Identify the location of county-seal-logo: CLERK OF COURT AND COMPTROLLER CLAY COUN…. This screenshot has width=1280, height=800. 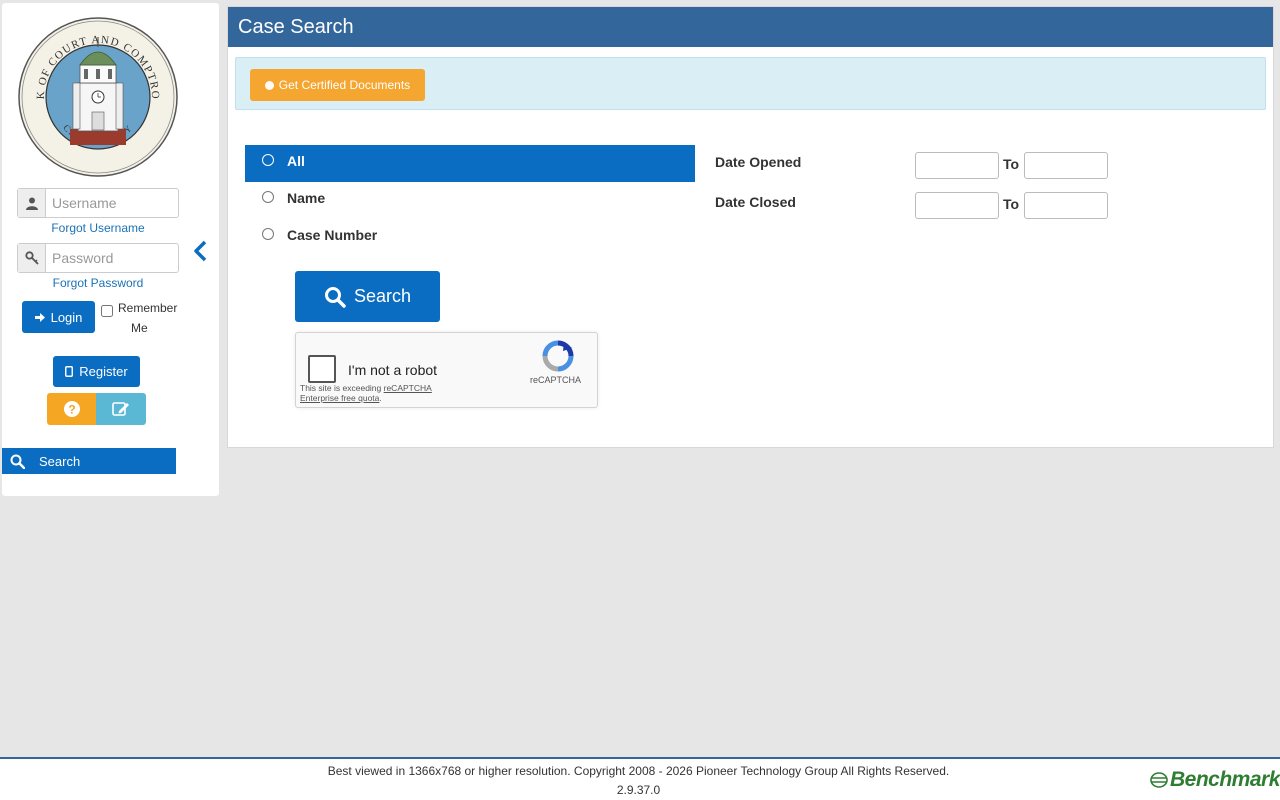
(98, 97).